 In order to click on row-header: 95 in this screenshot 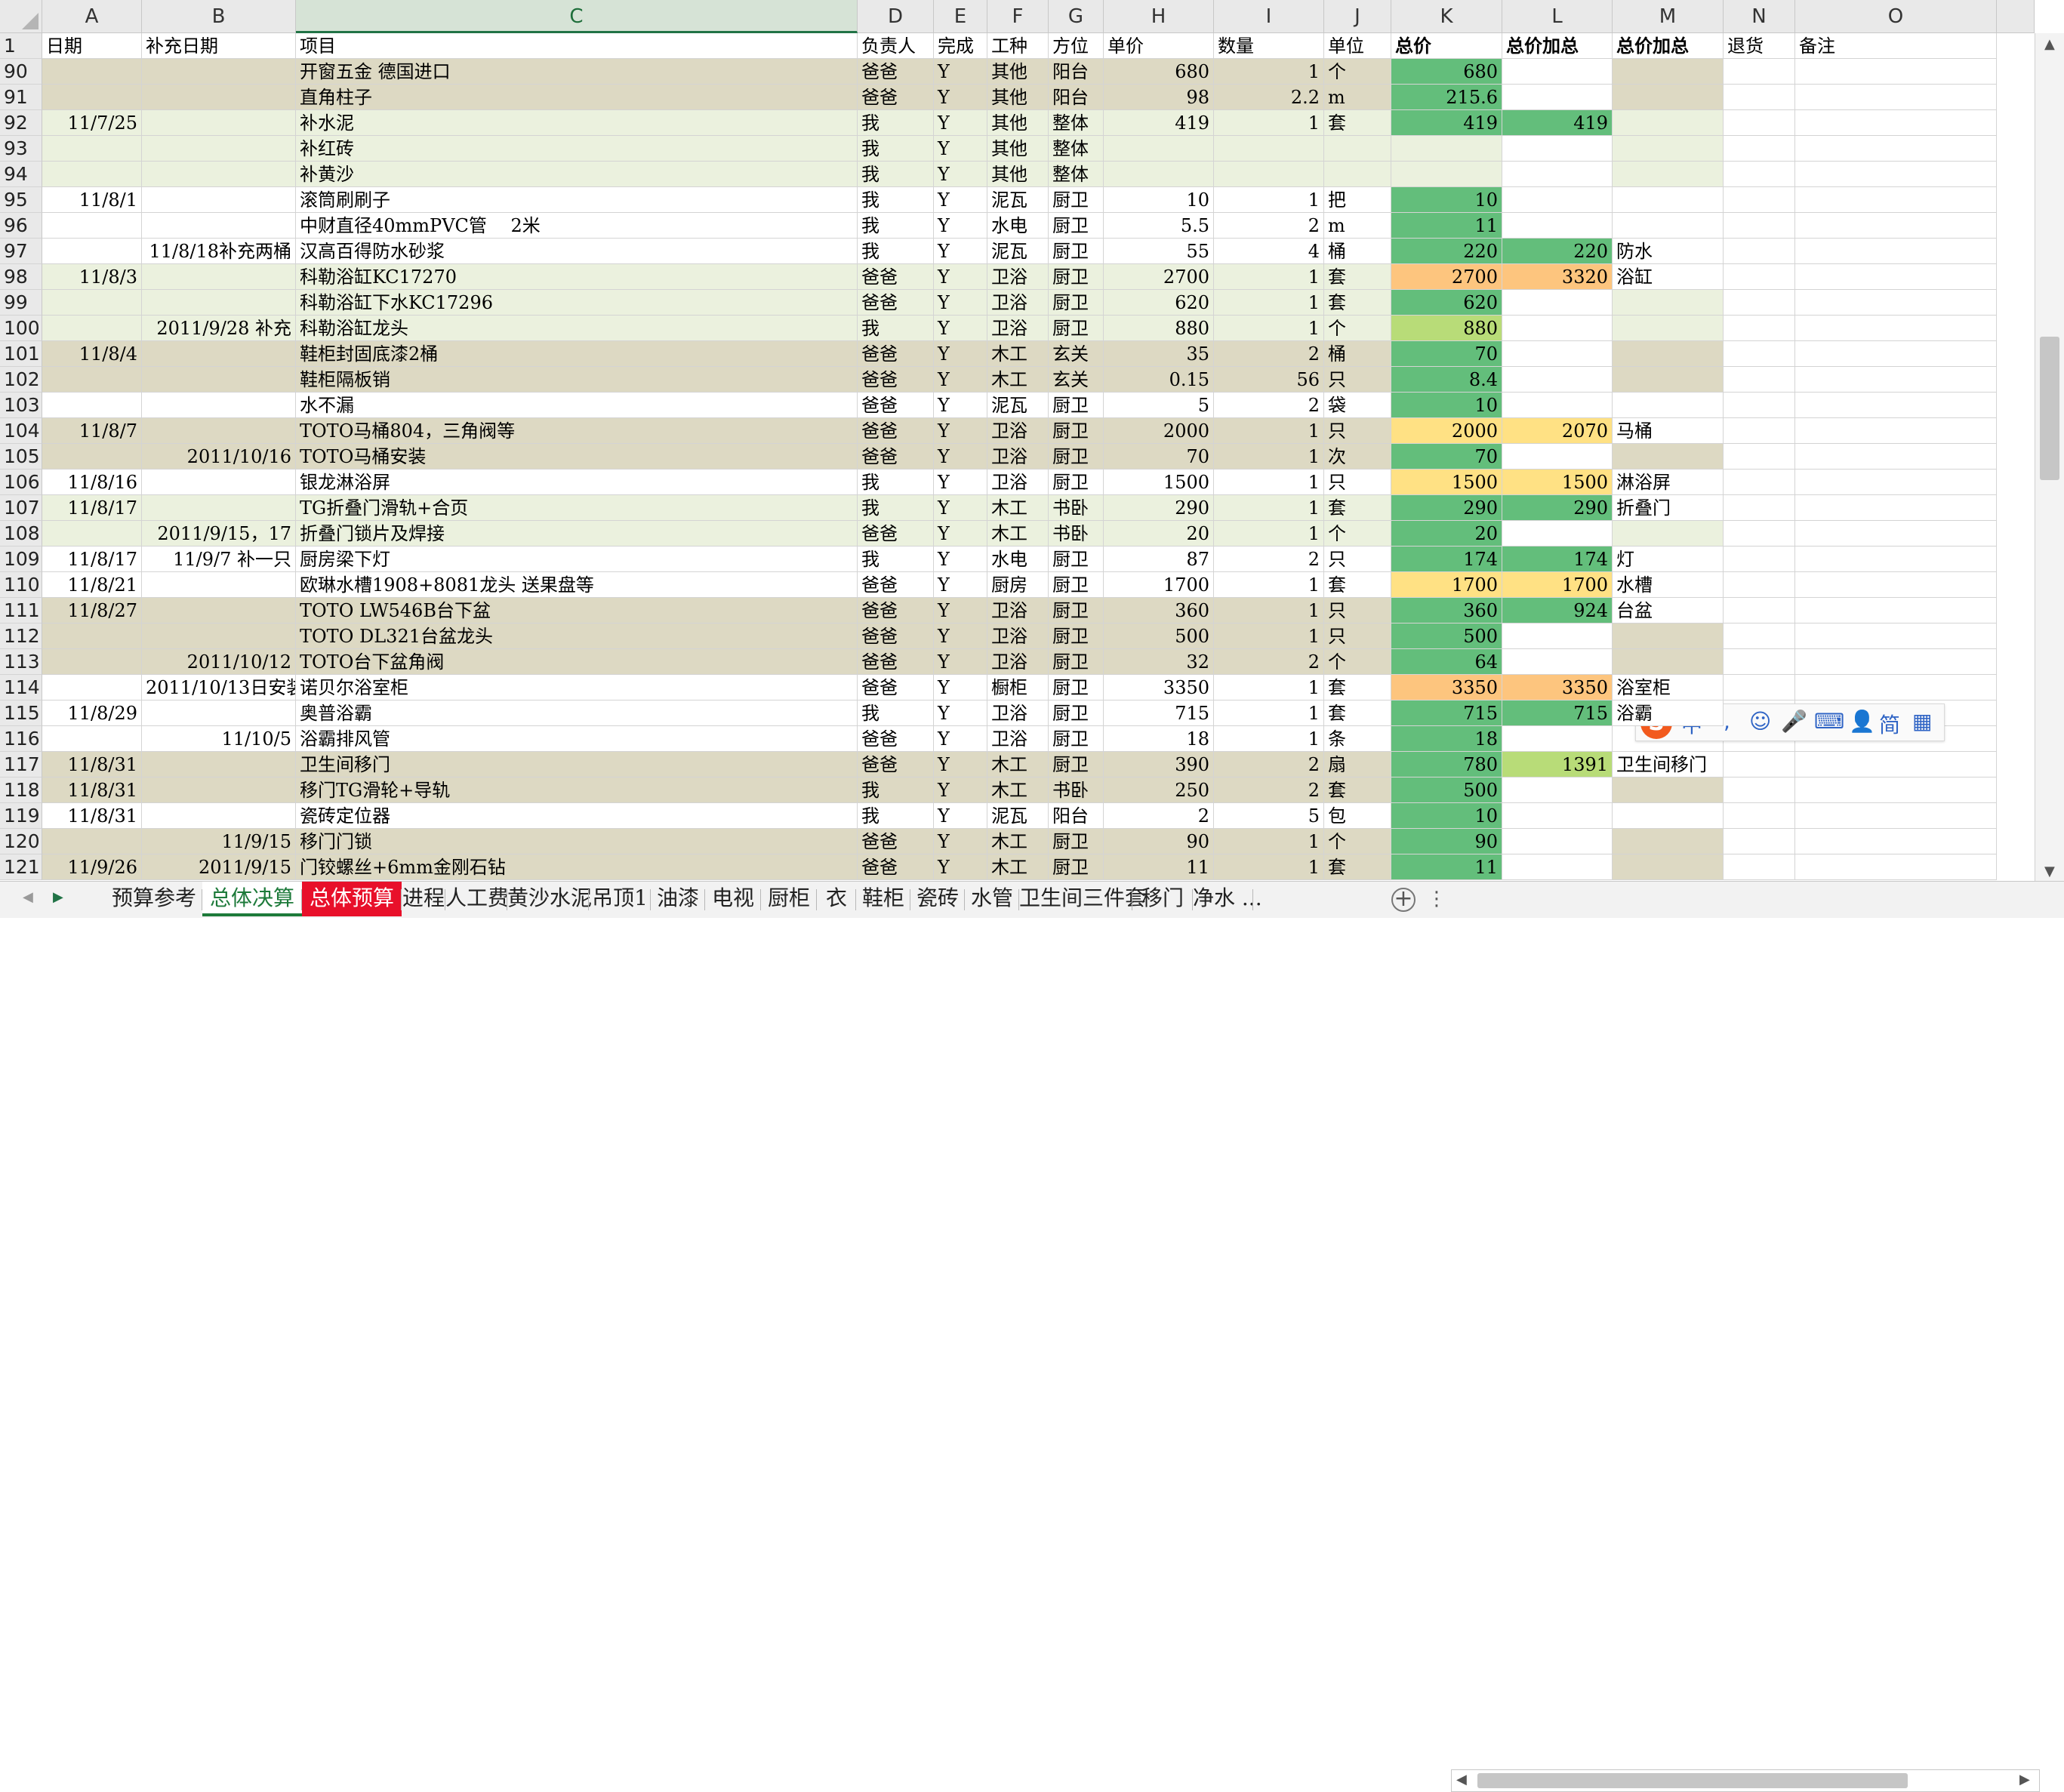, I will do `click(21, 200)`.